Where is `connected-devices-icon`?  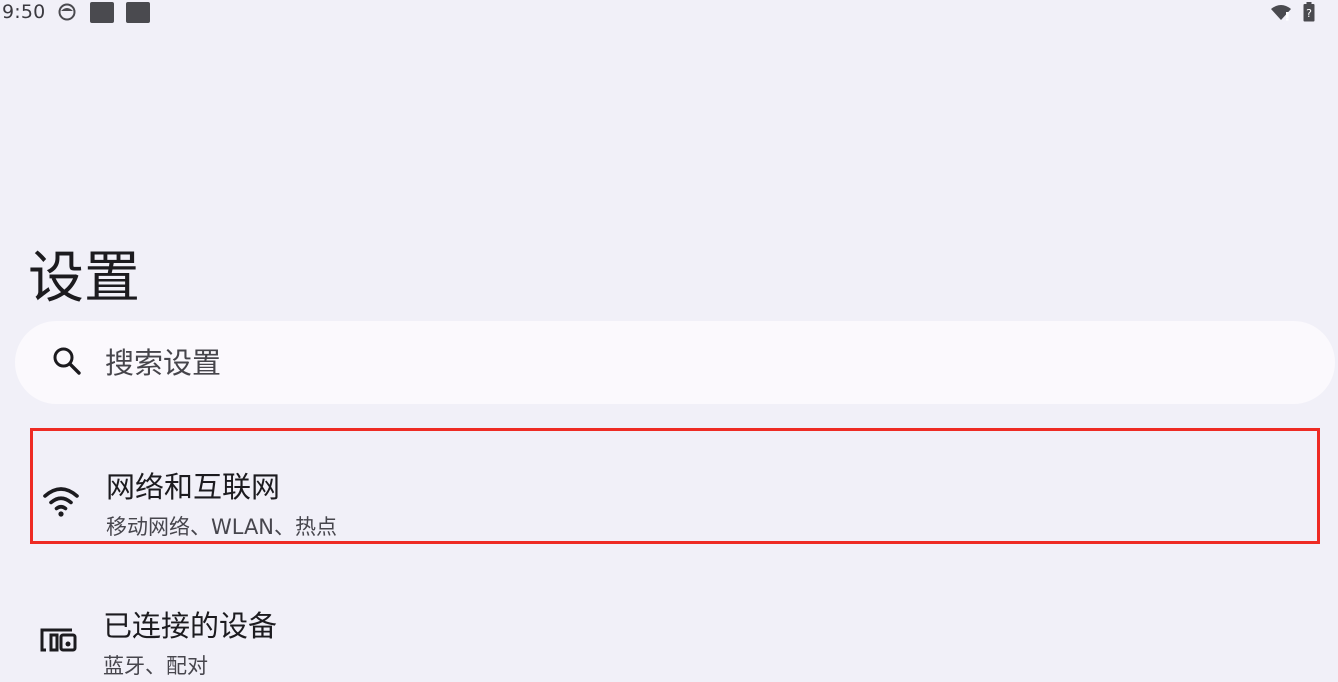 connected-devices-icon is located at coordinates (58, 640).